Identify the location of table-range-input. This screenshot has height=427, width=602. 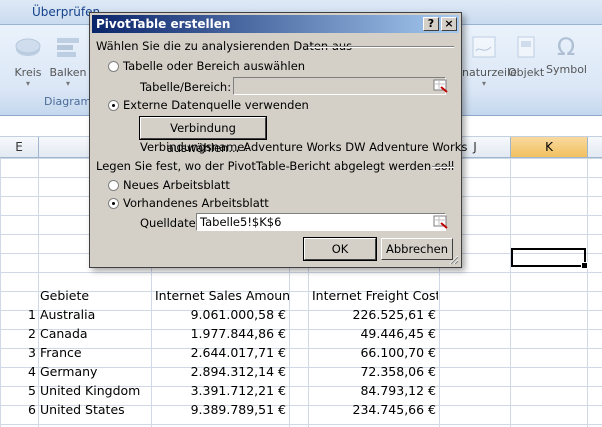
(339, 86).